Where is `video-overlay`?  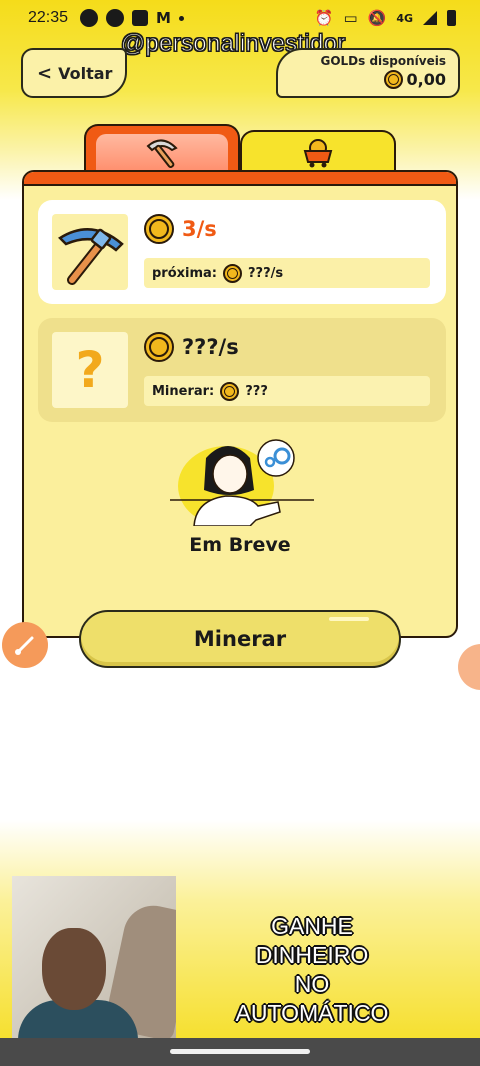
video-overlay is located at coordinates (94, 958).